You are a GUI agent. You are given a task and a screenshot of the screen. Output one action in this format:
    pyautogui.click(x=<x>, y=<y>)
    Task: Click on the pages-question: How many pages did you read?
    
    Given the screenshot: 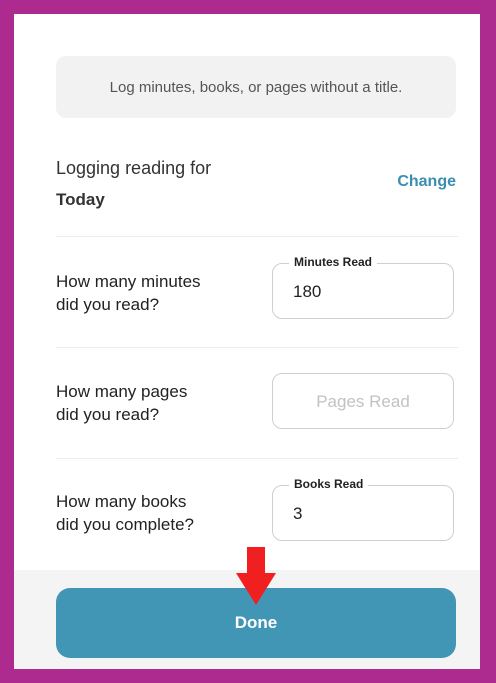 What is the action you would take?
    pyautogui.click(x=156, y=403)
    